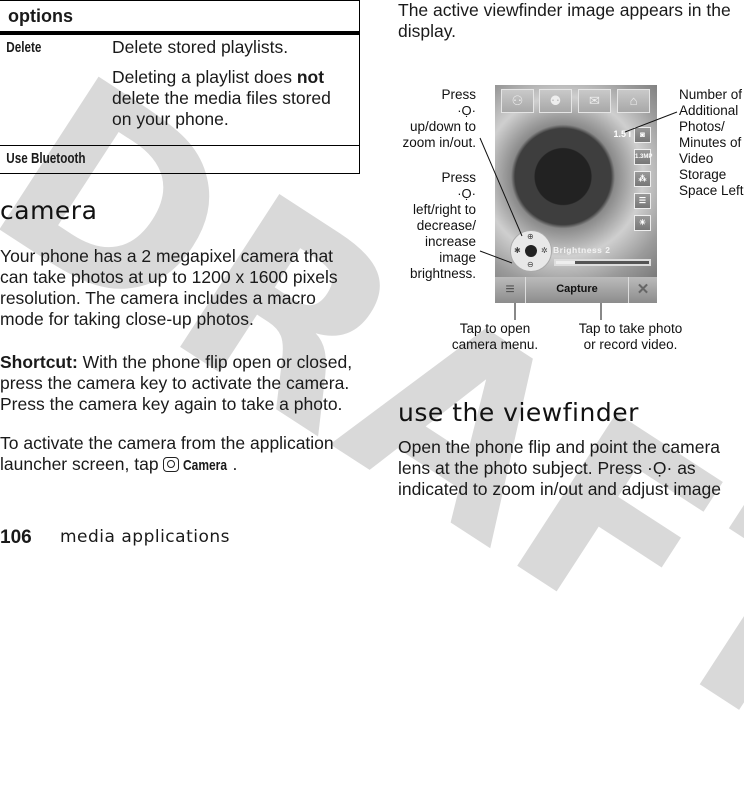 The height and width of the screenshot is (797, 744). What do you see at coordinates (643, 157) in the screenshot?
I see `resolution-icon: 1.3MP` at bounding box center [643, 157].